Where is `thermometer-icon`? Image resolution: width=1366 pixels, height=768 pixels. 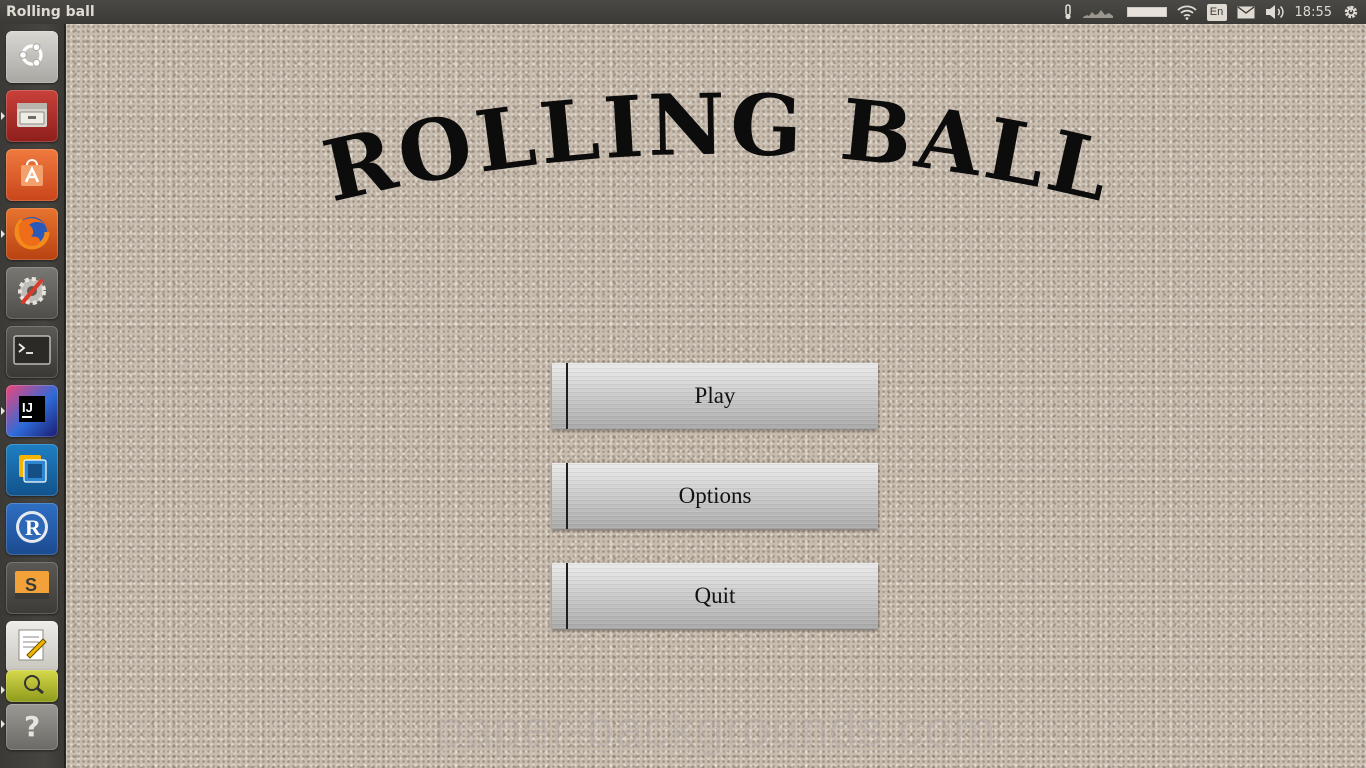
thermometer-icon is located at coordinates (1068, 12).